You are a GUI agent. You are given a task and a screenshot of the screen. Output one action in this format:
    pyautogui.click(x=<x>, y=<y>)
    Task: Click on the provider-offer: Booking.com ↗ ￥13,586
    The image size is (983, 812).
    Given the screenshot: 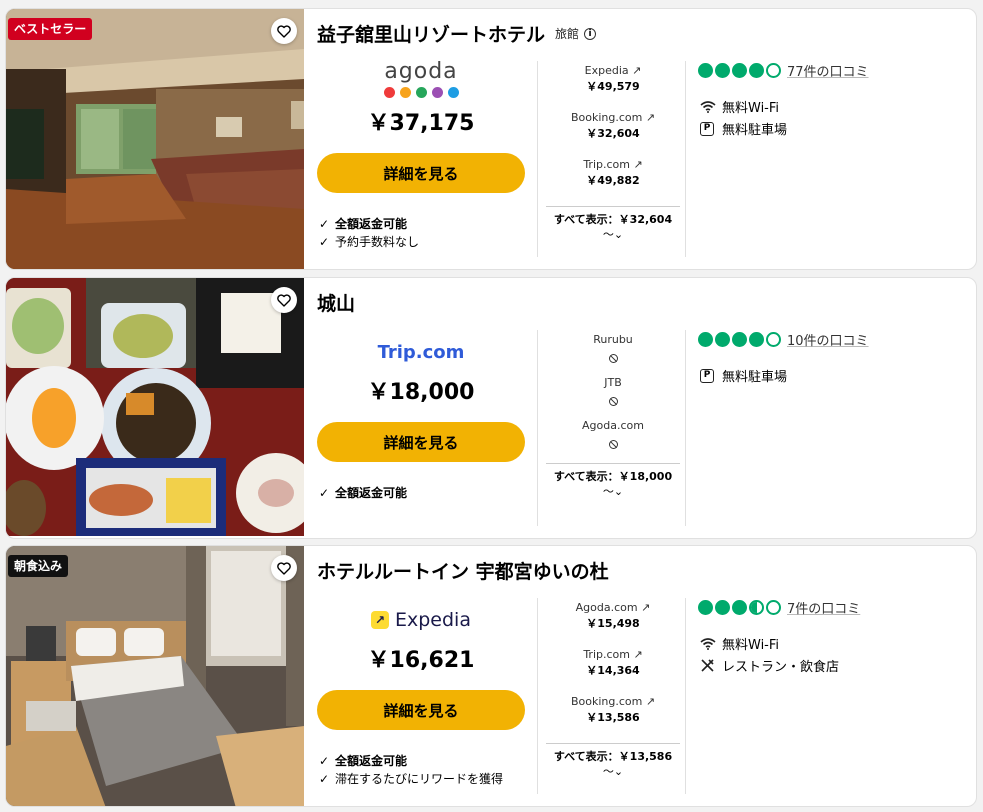 What is the action you would take?
    pyautogui.click(x=613, y=717)
    